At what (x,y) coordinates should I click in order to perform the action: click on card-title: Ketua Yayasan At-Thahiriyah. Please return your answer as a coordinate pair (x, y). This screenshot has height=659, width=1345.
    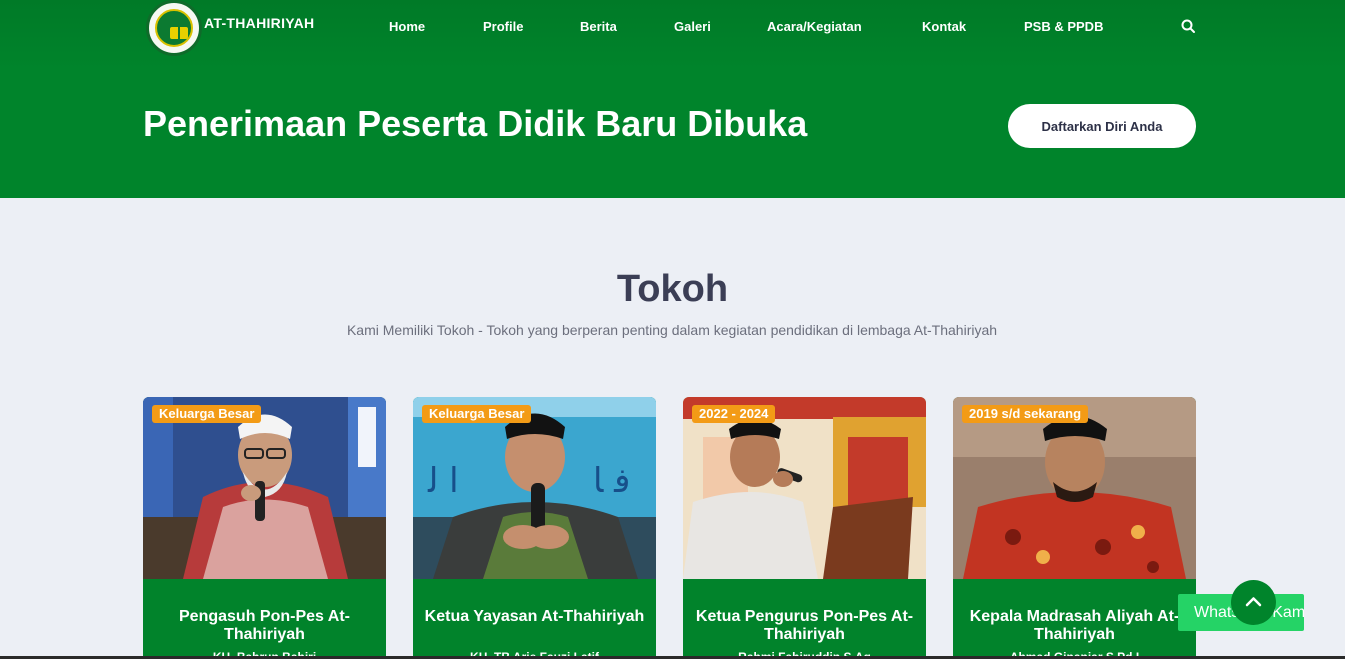
    Looking at the image, I should click on (534, 617).